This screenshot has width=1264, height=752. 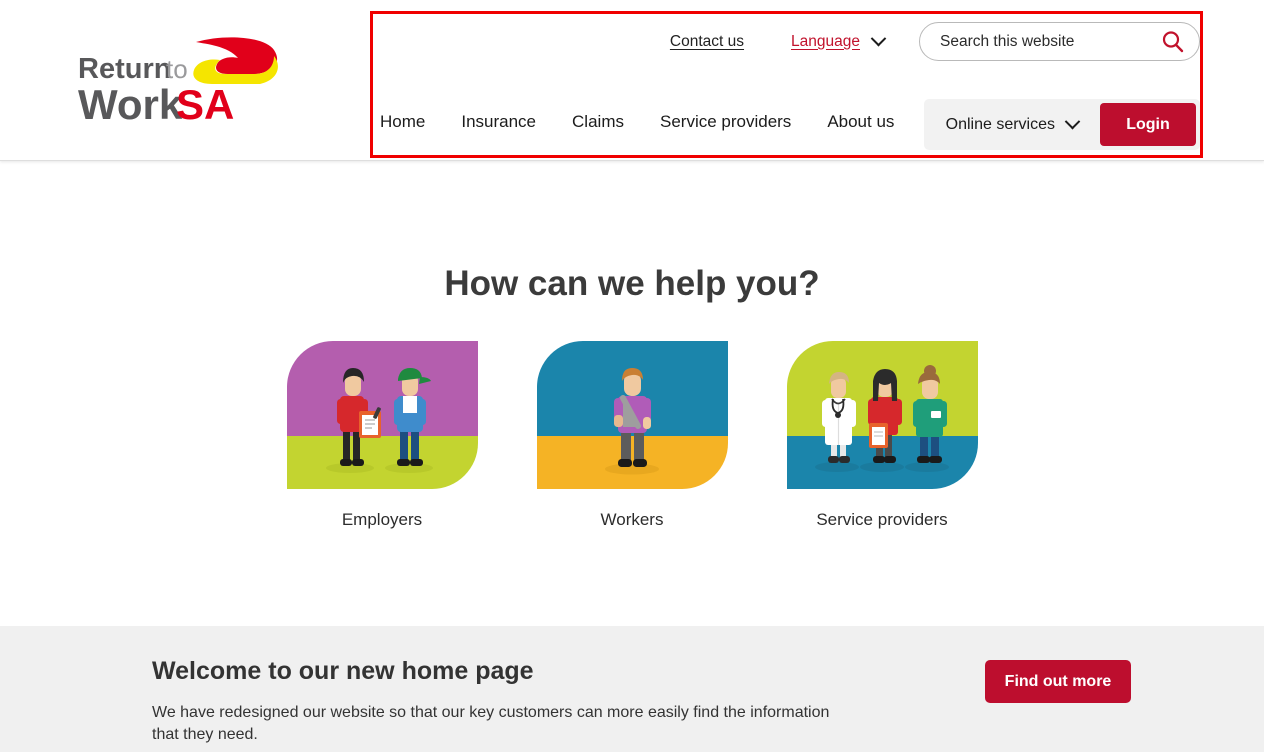 What do you see at coordinates (1000, 125) in the screenshot?
I see `online-services-label: Online services` at bounding box center [1000, 125].